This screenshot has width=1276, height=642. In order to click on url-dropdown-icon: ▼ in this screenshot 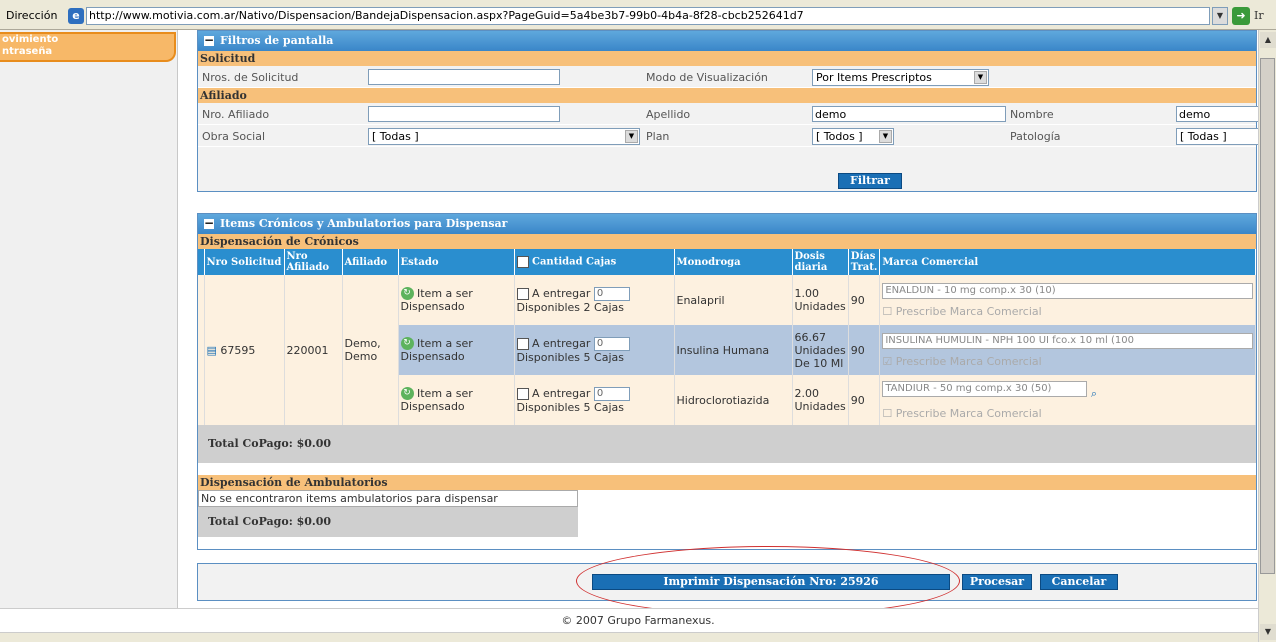, I will do `click(1220, 16)`.